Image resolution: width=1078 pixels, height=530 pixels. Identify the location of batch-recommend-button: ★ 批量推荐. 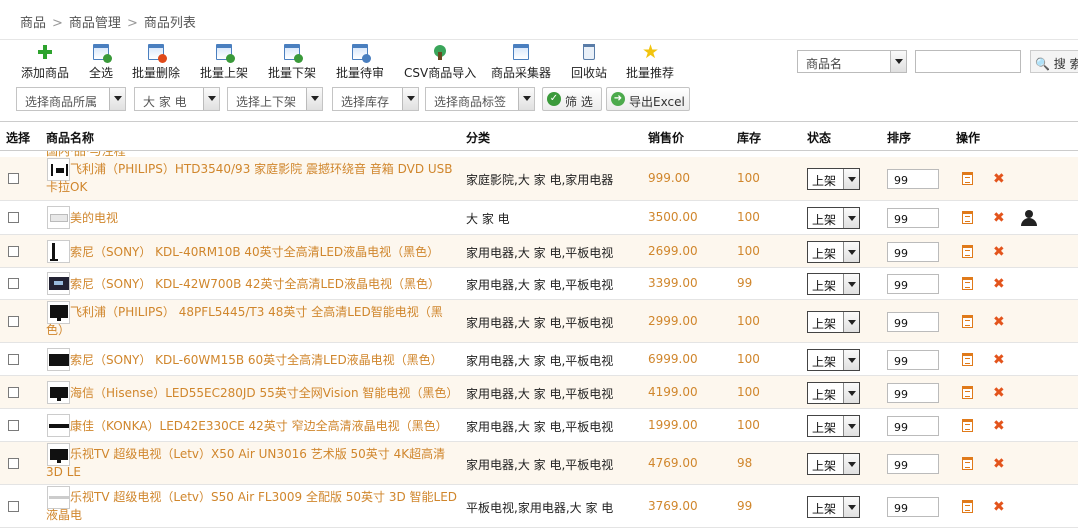
(650, 62).